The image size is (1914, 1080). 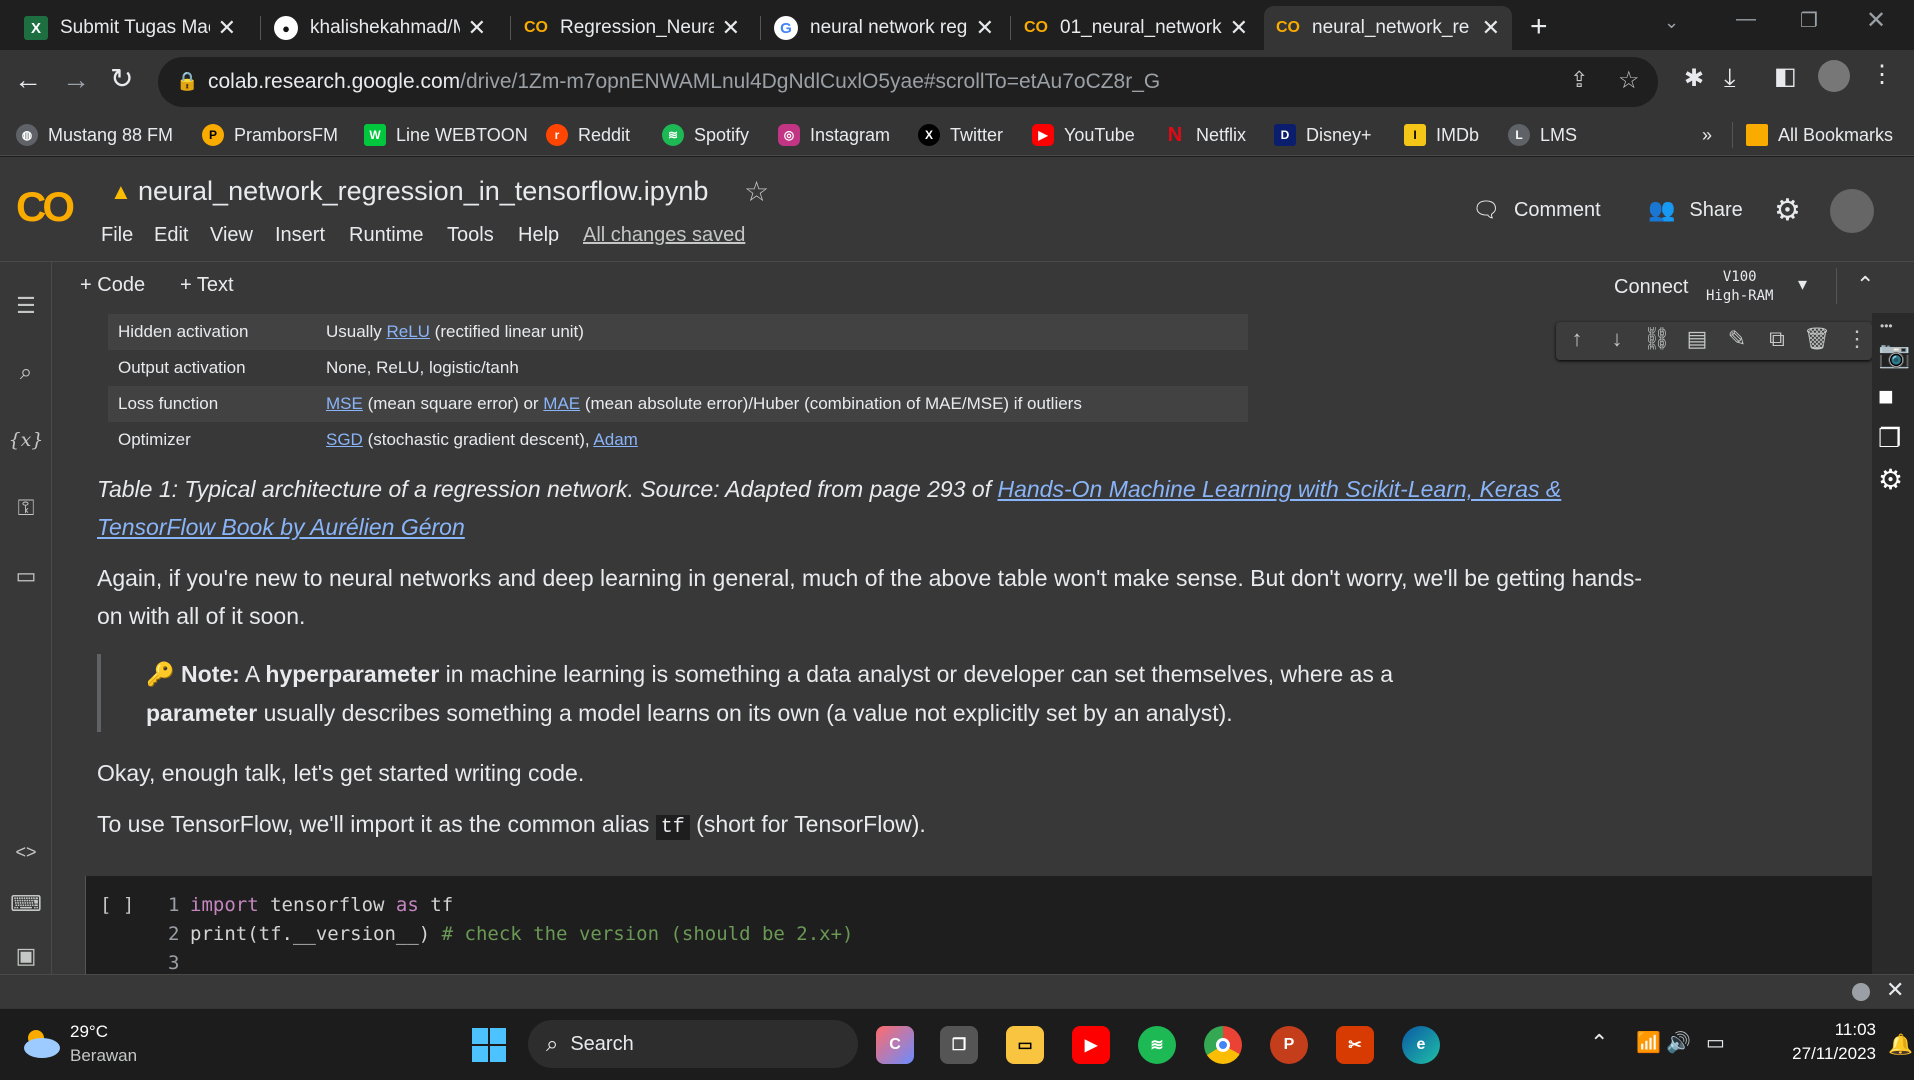 I want to click on spotify-icon: ≋, so click(x=1157, y=1045).